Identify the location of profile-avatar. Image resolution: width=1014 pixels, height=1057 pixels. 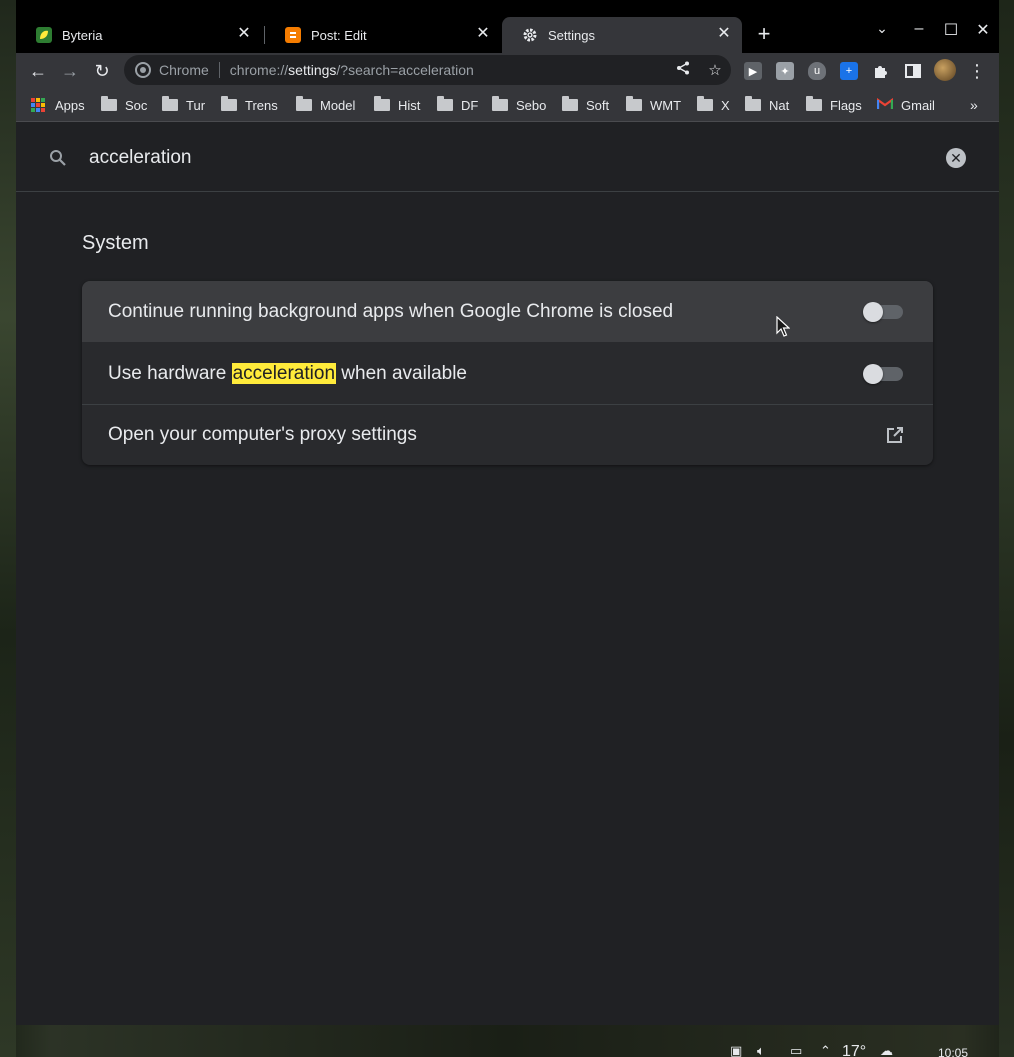
(945, 70).